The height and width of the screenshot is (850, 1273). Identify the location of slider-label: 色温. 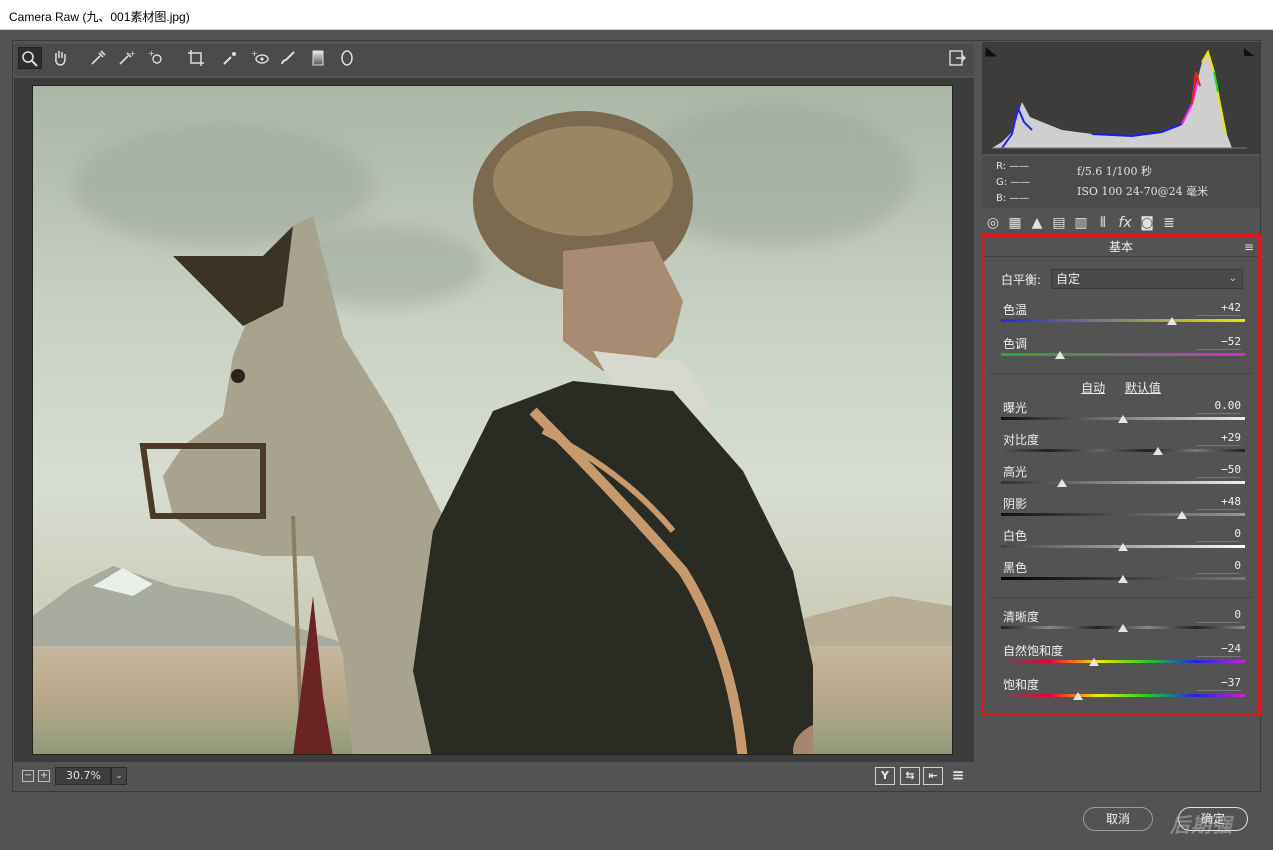
(1015, 310).